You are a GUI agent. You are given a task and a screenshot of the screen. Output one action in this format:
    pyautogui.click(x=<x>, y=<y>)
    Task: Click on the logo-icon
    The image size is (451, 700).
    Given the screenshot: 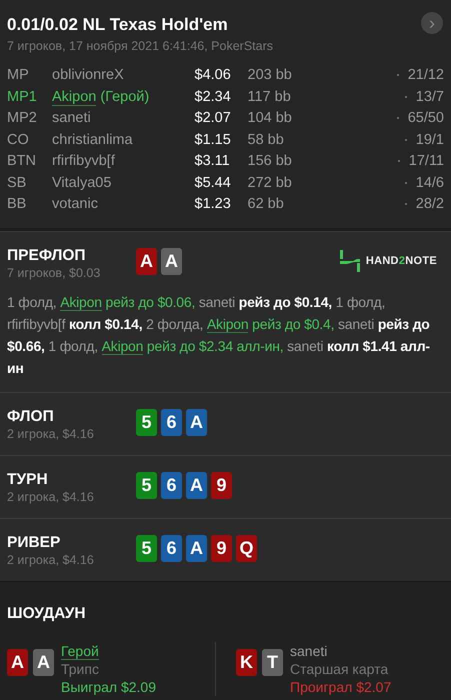 What is the action you would take?
    pyautogui.click(x=350, y=261)
    